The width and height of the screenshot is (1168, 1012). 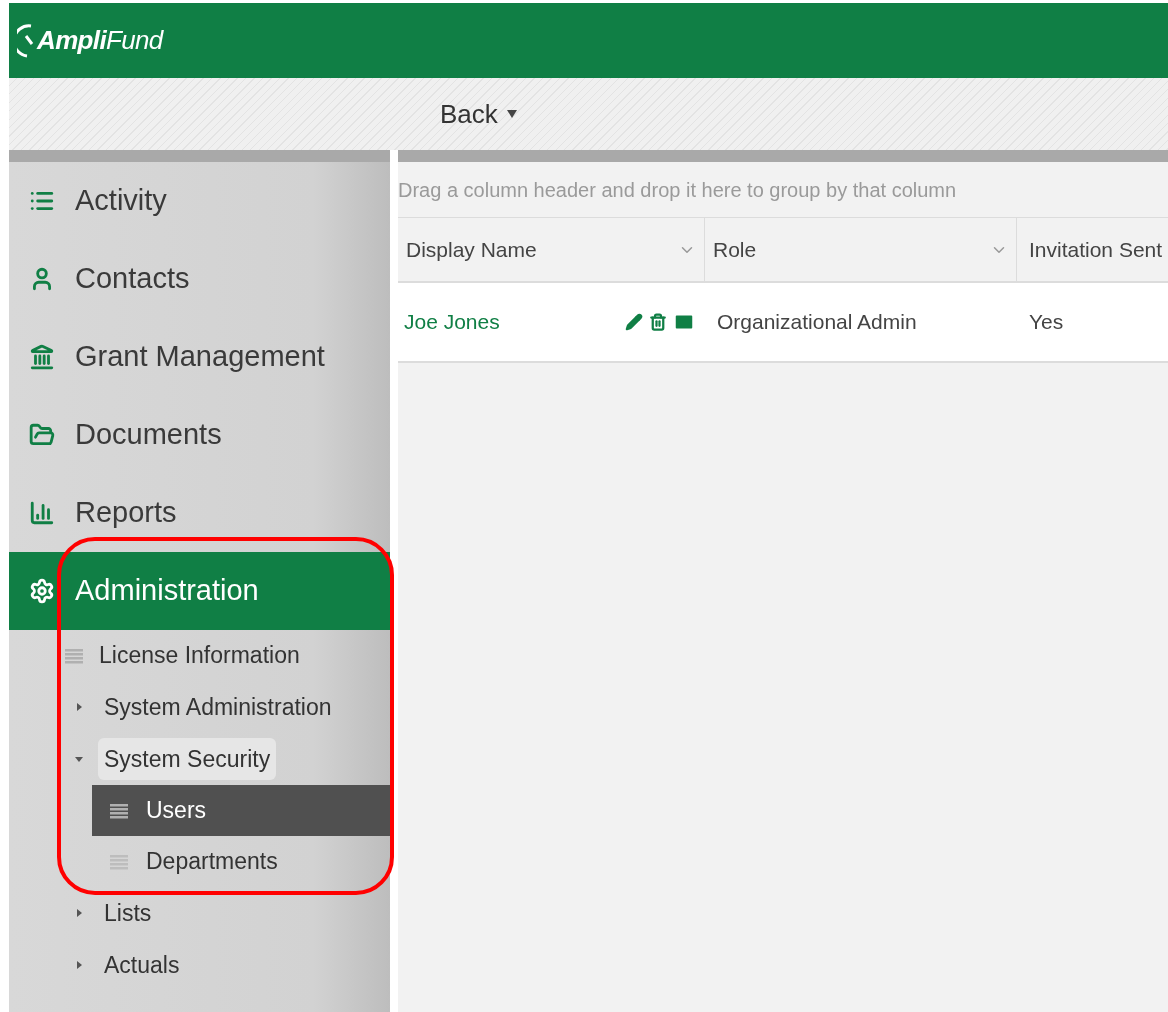 What do you see at coordinates (199, 513) in the screenshot?
I see `nav-item: Reports` at bounding box center [199, 513].